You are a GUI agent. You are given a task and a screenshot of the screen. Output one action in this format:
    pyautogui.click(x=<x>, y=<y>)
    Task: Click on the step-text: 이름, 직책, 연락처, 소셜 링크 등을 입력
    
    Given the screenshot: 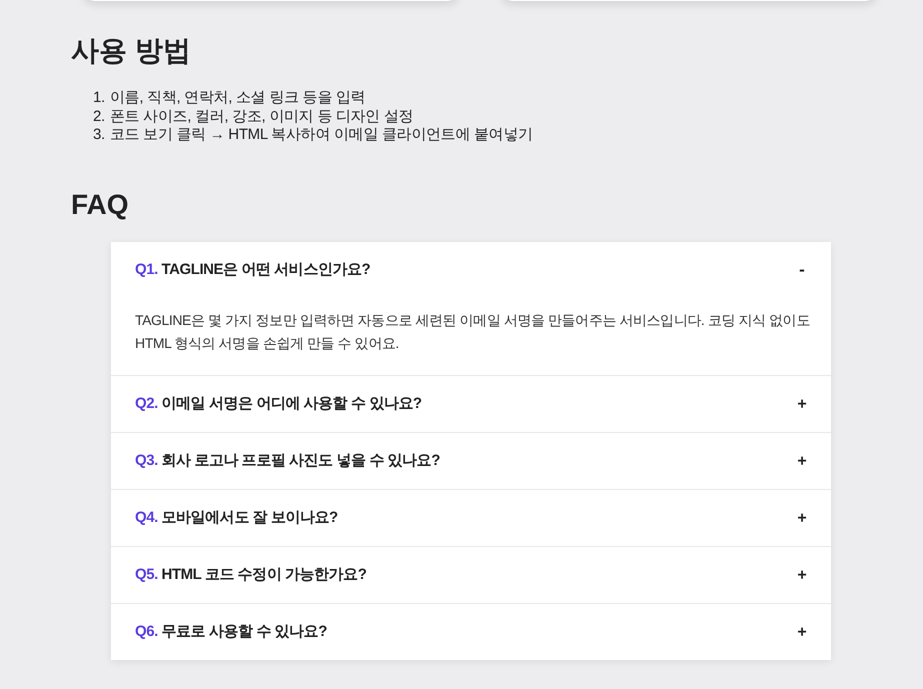 What is the action you would take?
    pyautogui.click(x=238, y=98)
    